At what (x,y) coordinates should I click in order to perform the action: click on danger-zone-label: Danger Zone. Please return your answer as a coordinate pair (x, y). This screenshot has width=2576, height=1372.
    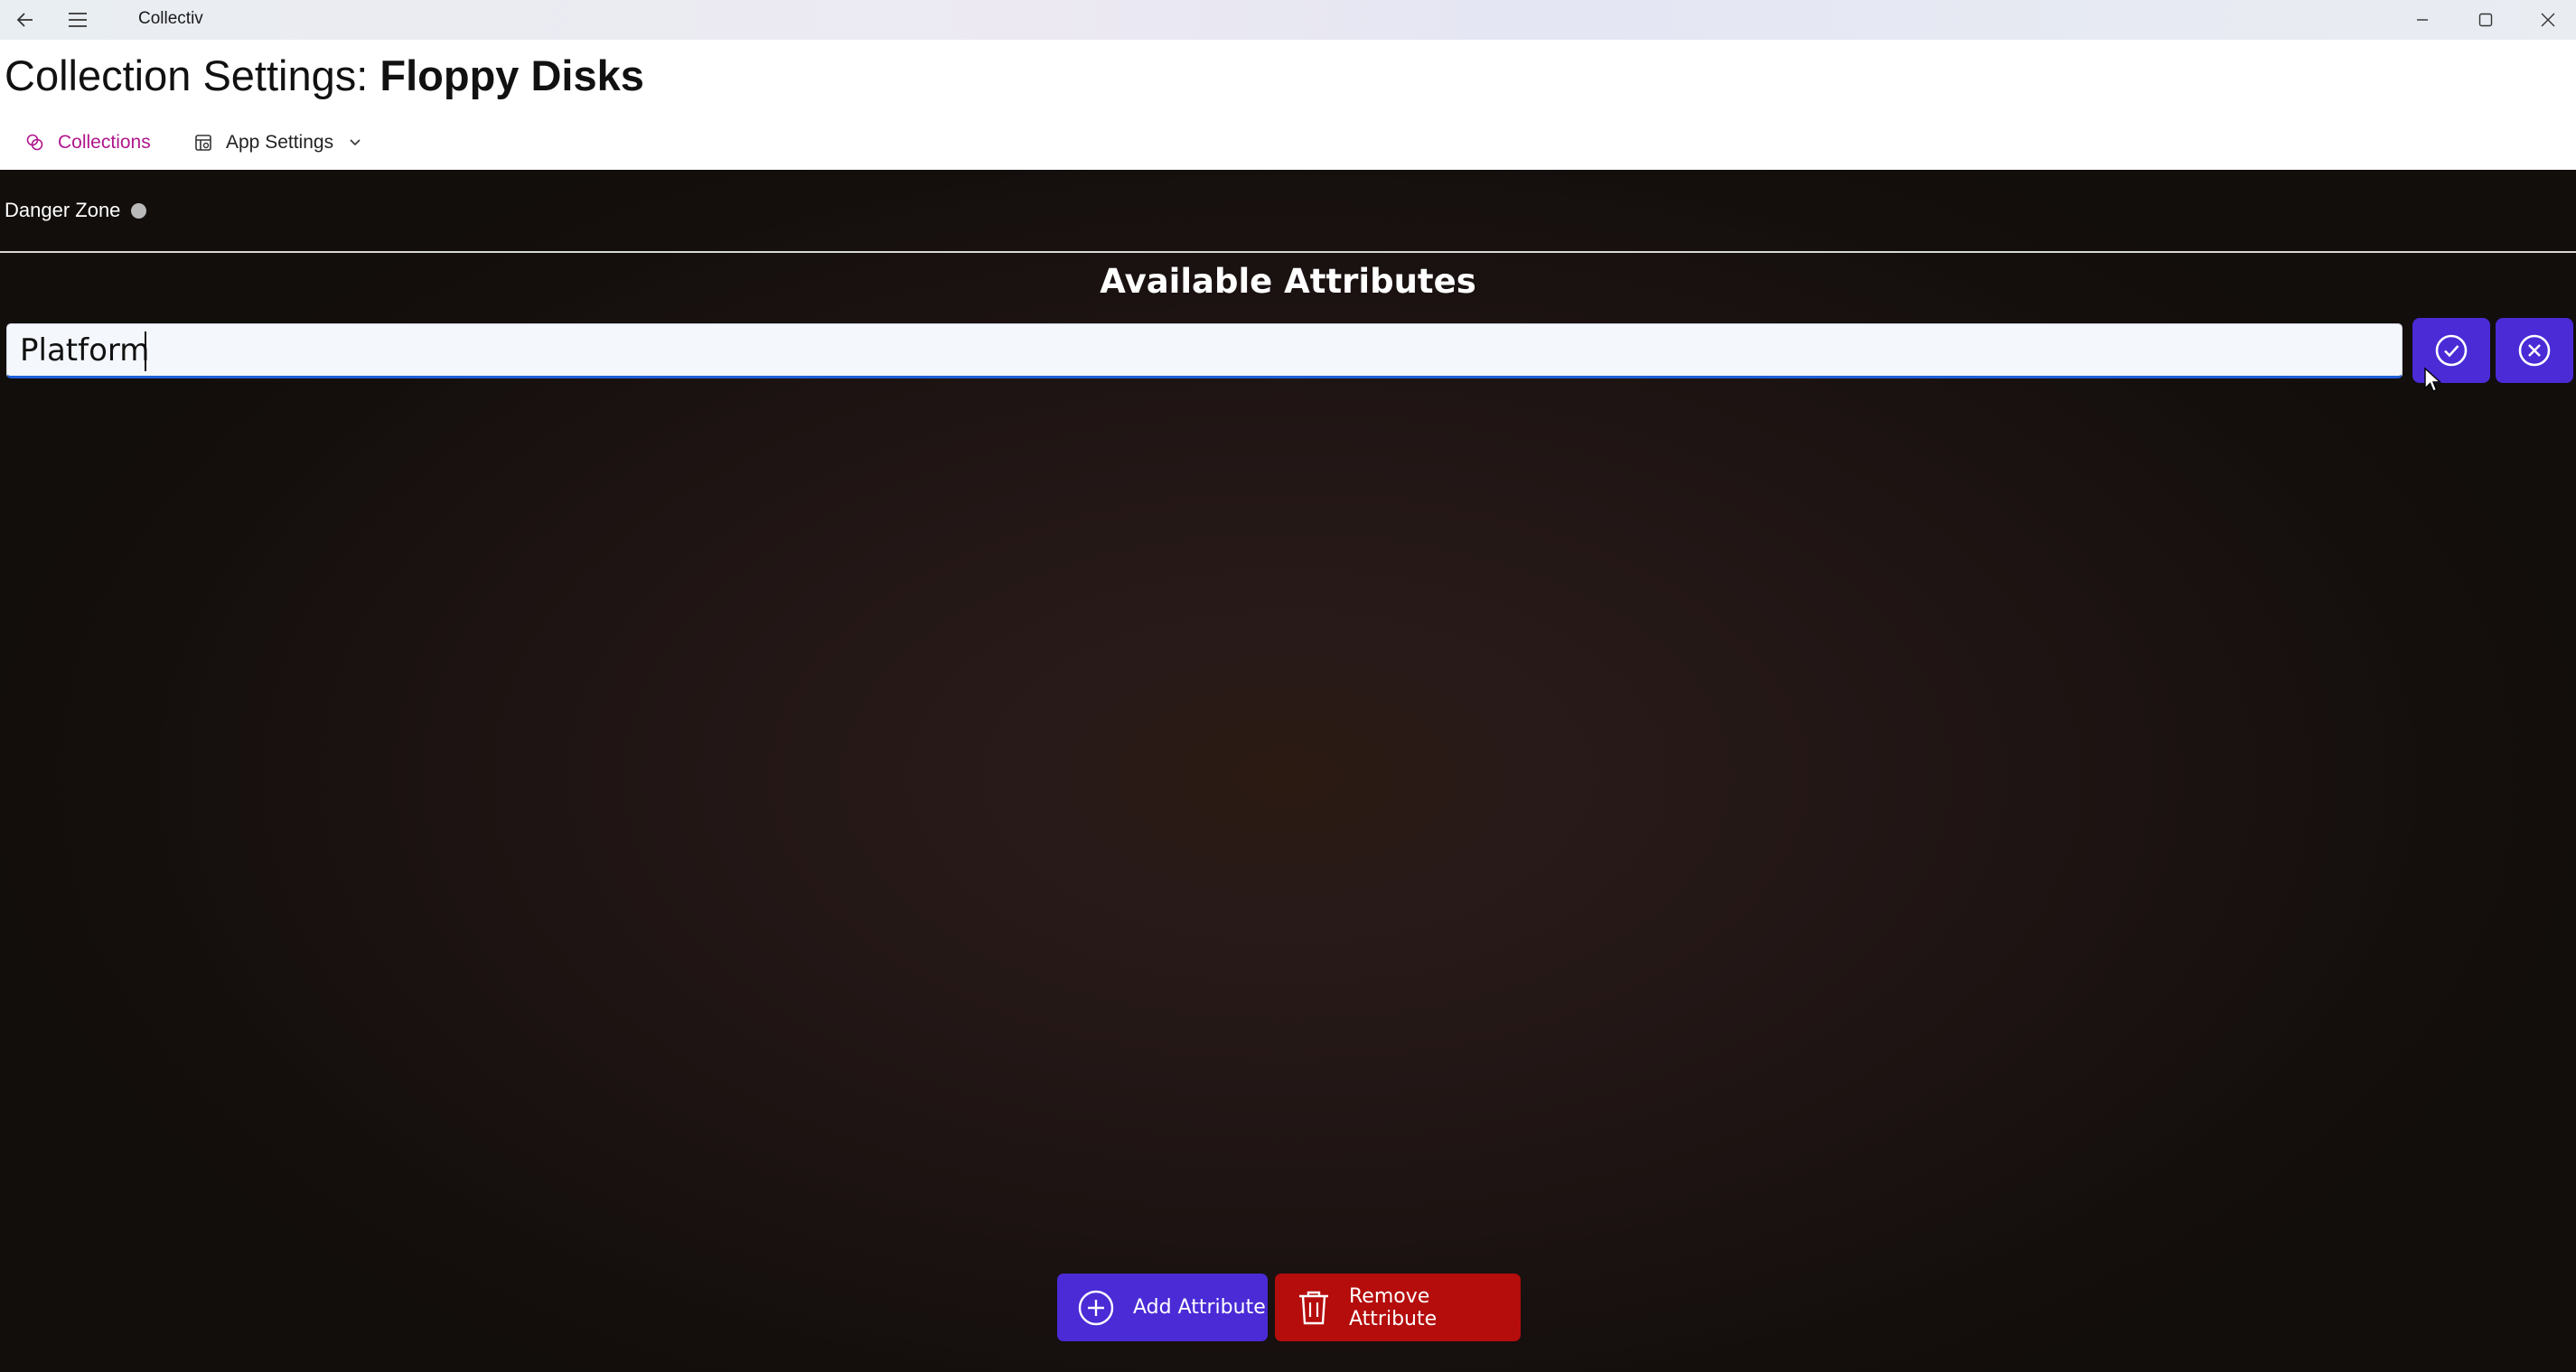
    Looking at the image, I should click on (63, 210).